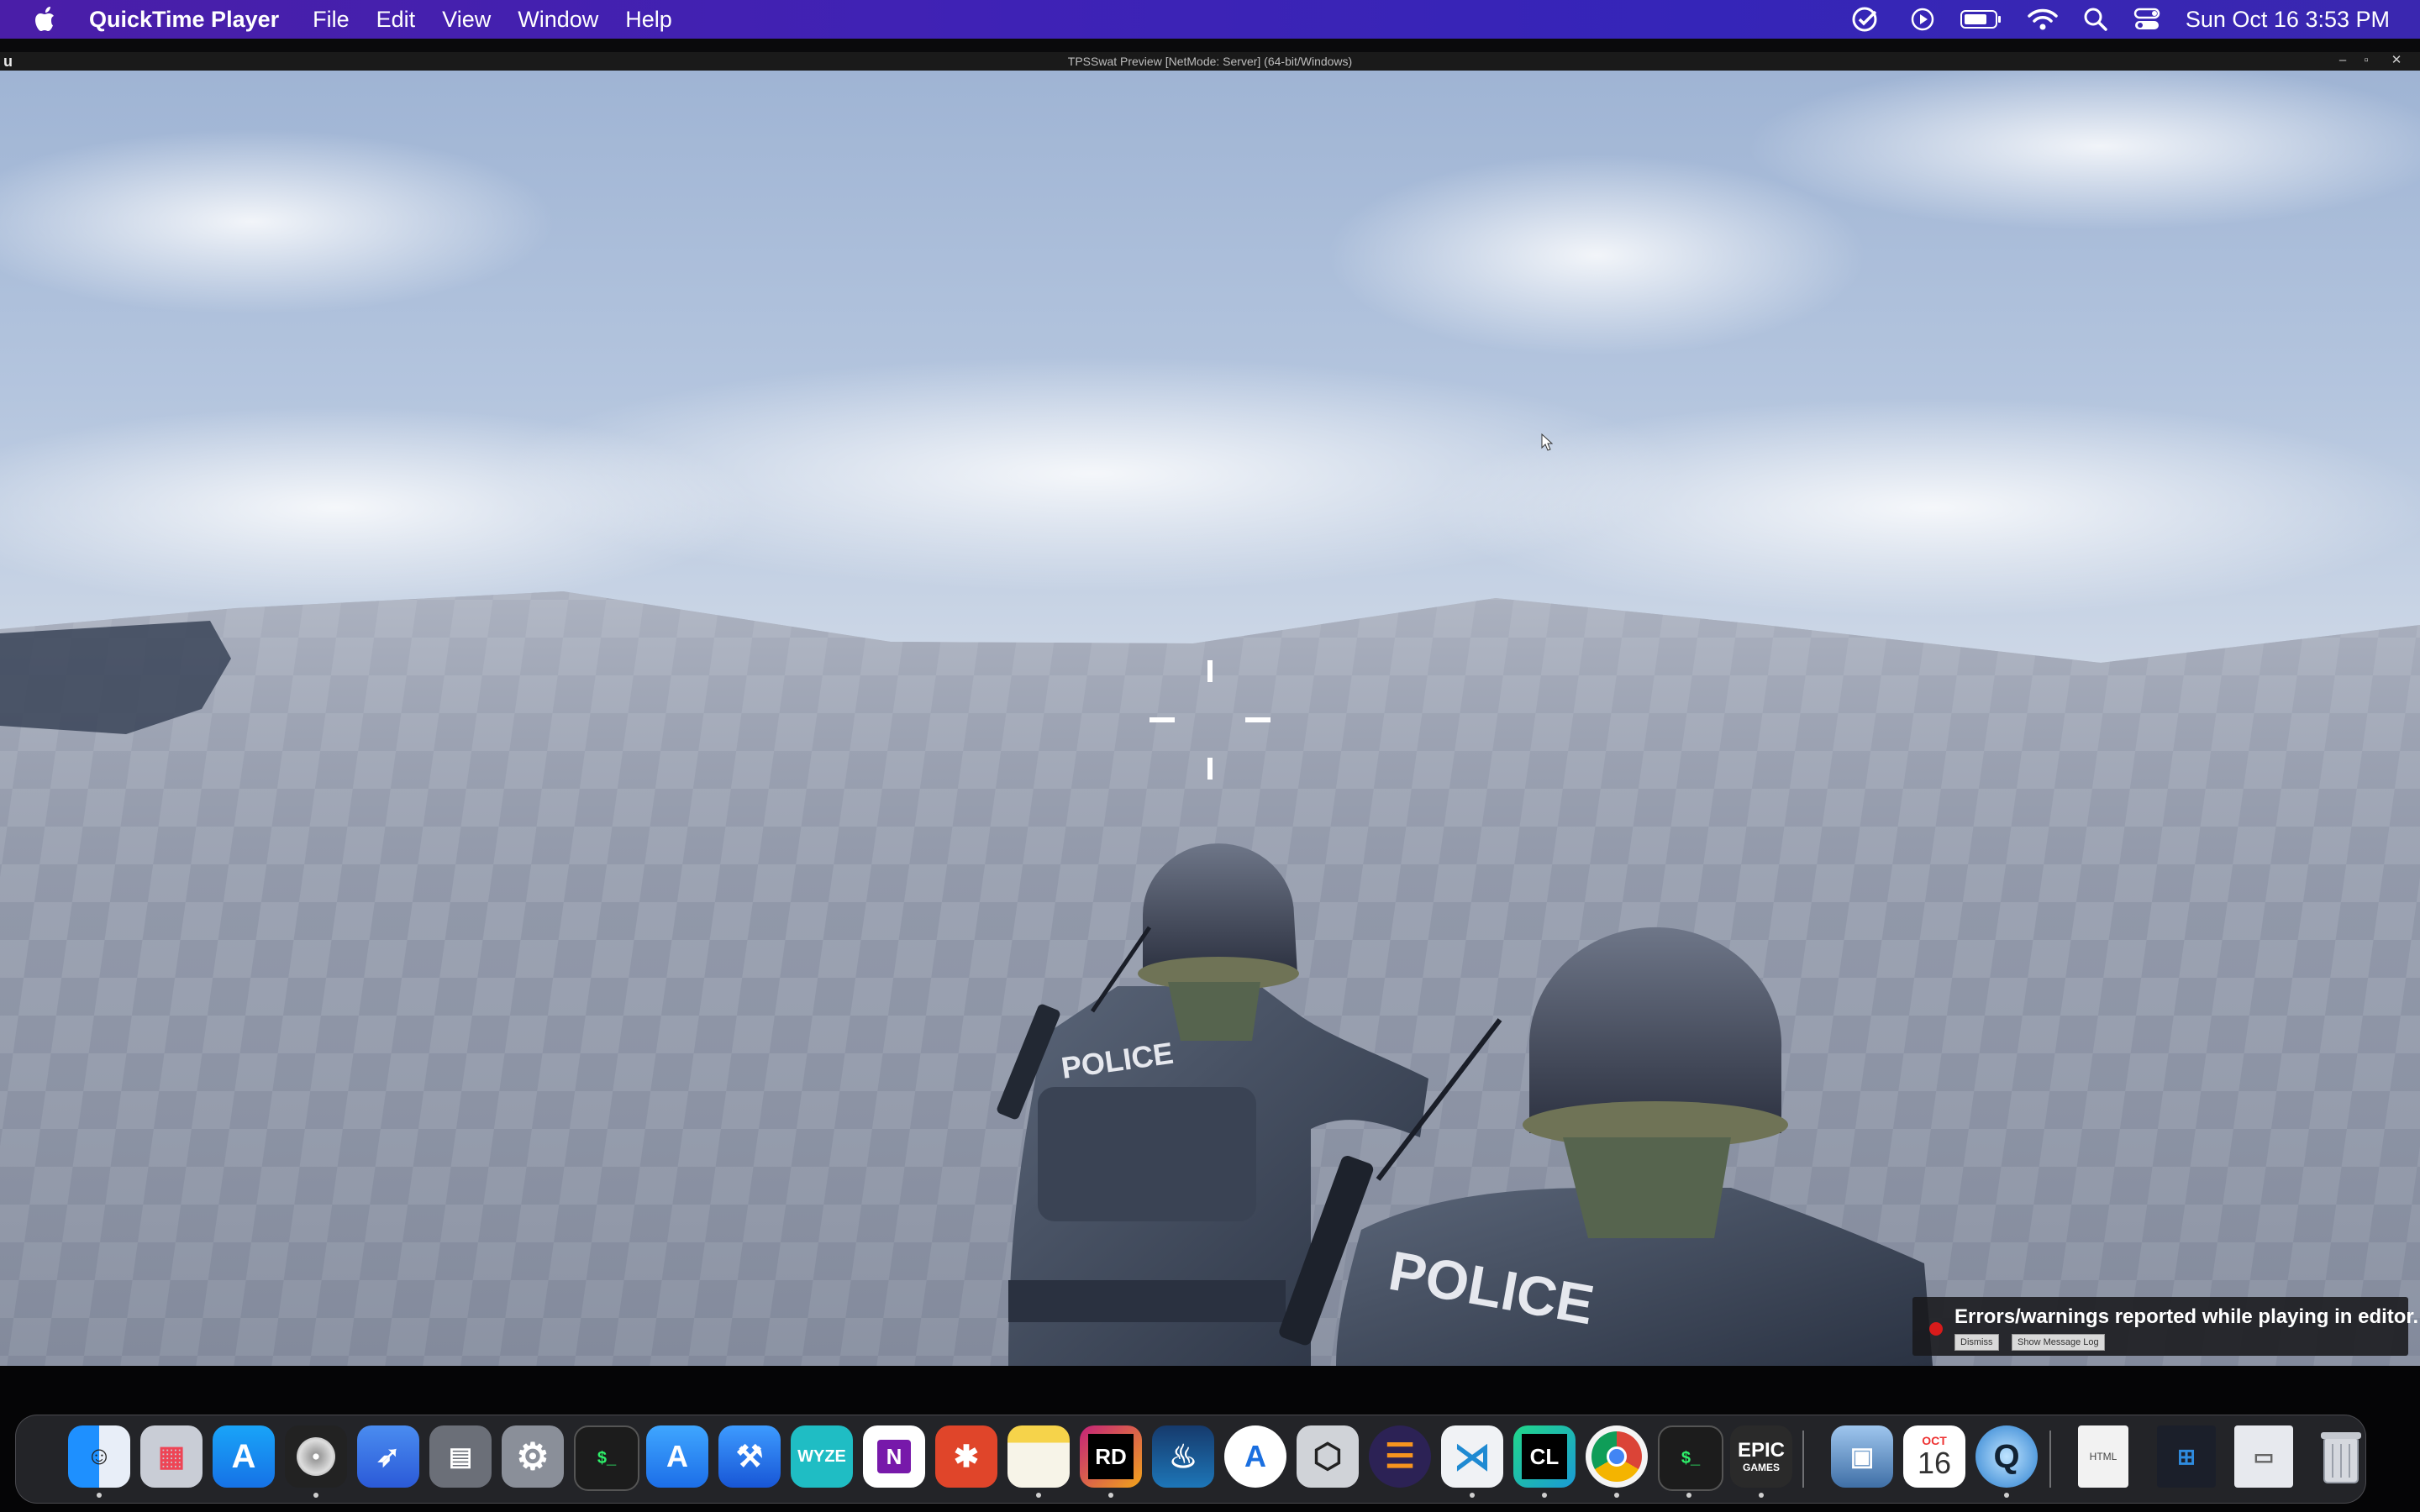 This screenshot has height=1512, width=2420. What do you see at coordinates (1934, 1456) in the screenshot?
I see `calendar-icon: OCT 16` at bounding box center [1934, 1456].